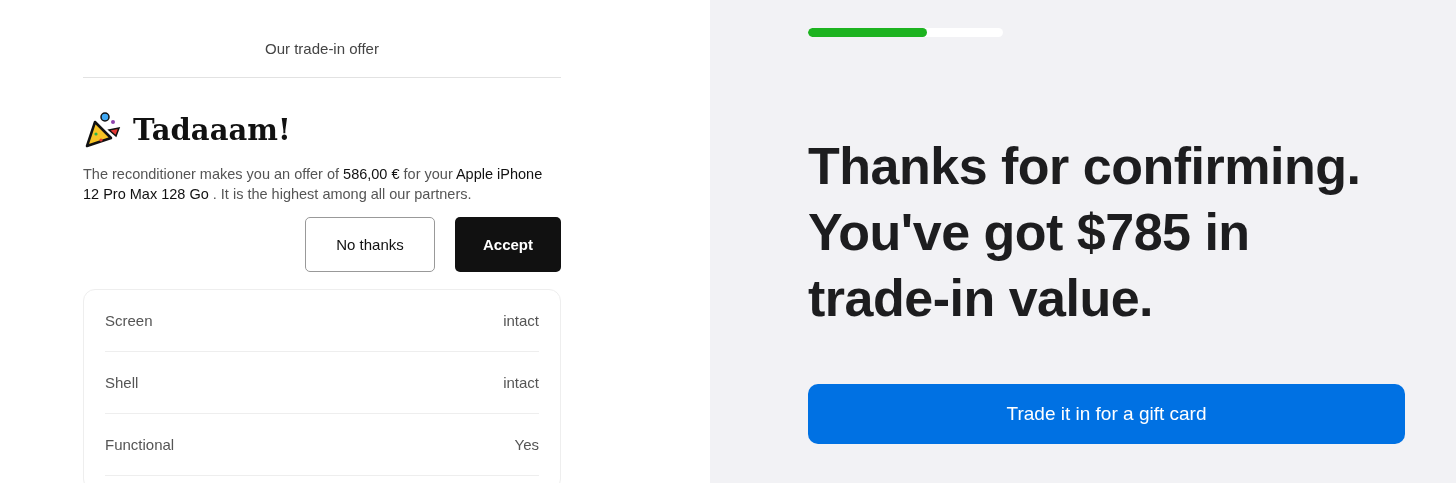 The height and width of the screenshot is (483, 1456). I want to click on condition-value: Yes, so click(526, 444).